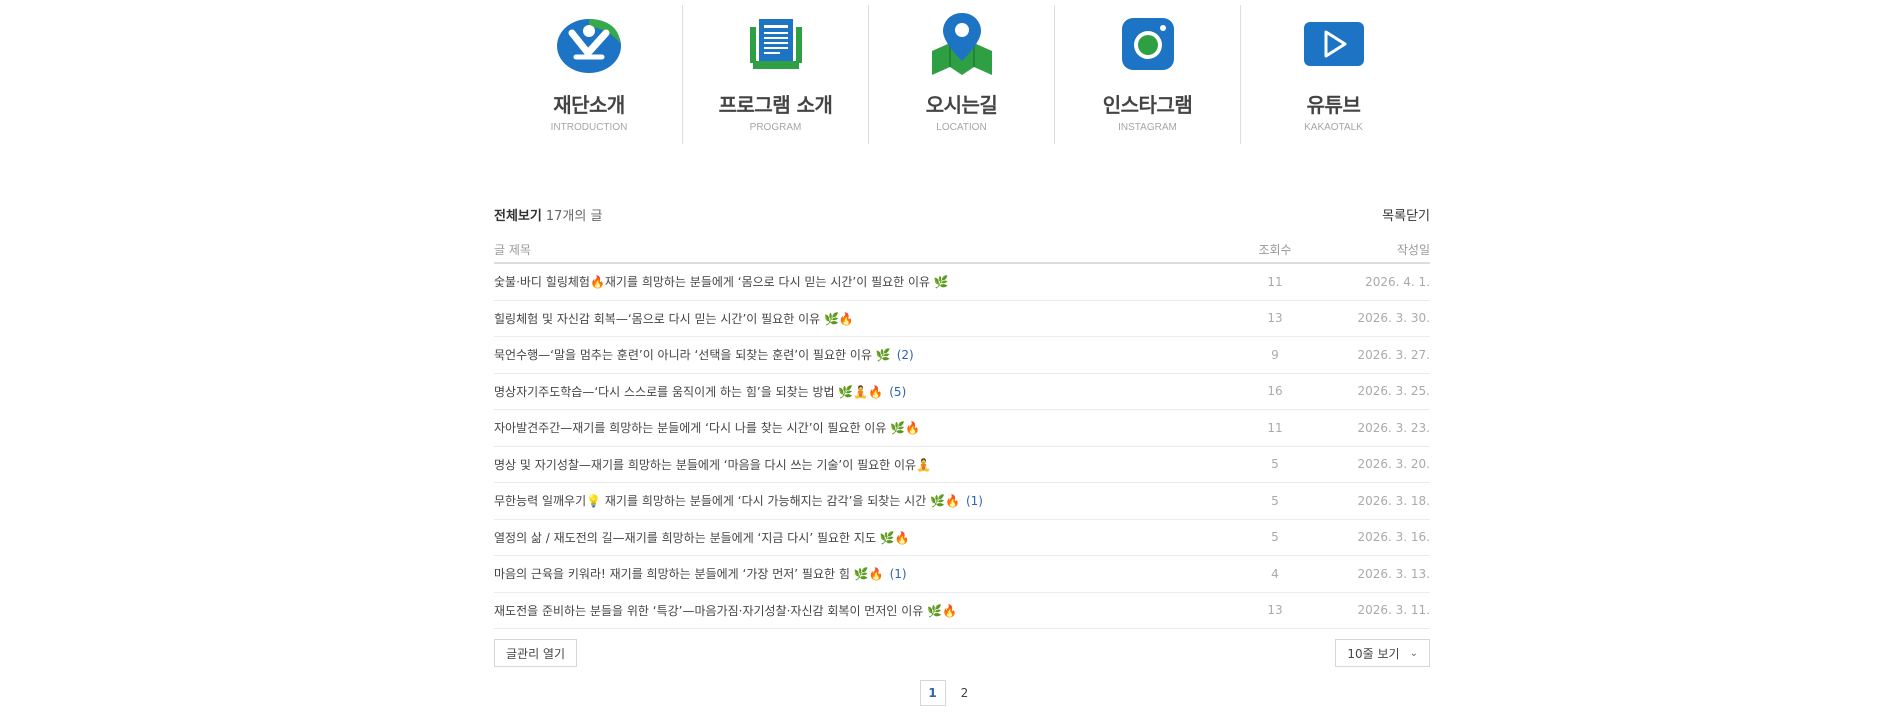 The image size is (1897, 715). Describe the element at coordinates (518, 216) in the screenshot. I see `view-all-label: 전체보기` at that location.